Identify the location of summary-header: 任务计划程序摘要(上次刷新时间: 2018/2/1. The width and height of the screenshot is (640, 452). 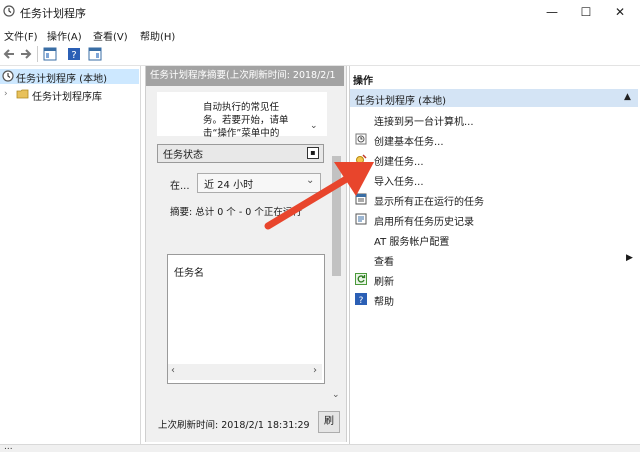
(245, 76).